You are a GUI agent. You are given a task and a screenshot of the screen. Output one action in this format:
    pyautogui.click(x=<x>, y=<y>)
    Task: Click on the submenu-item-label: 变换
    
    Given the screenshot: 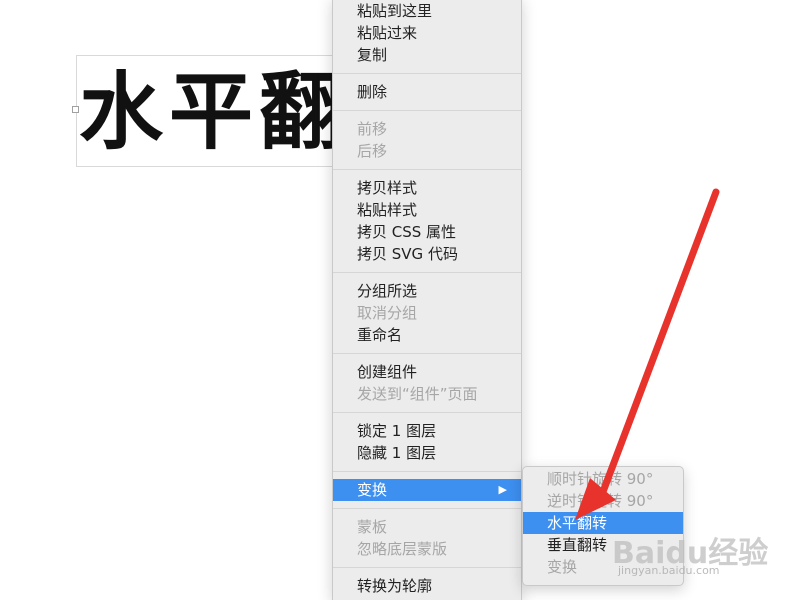 What is the action you would take?
    pyautogui.click(x=562, y=567)
    